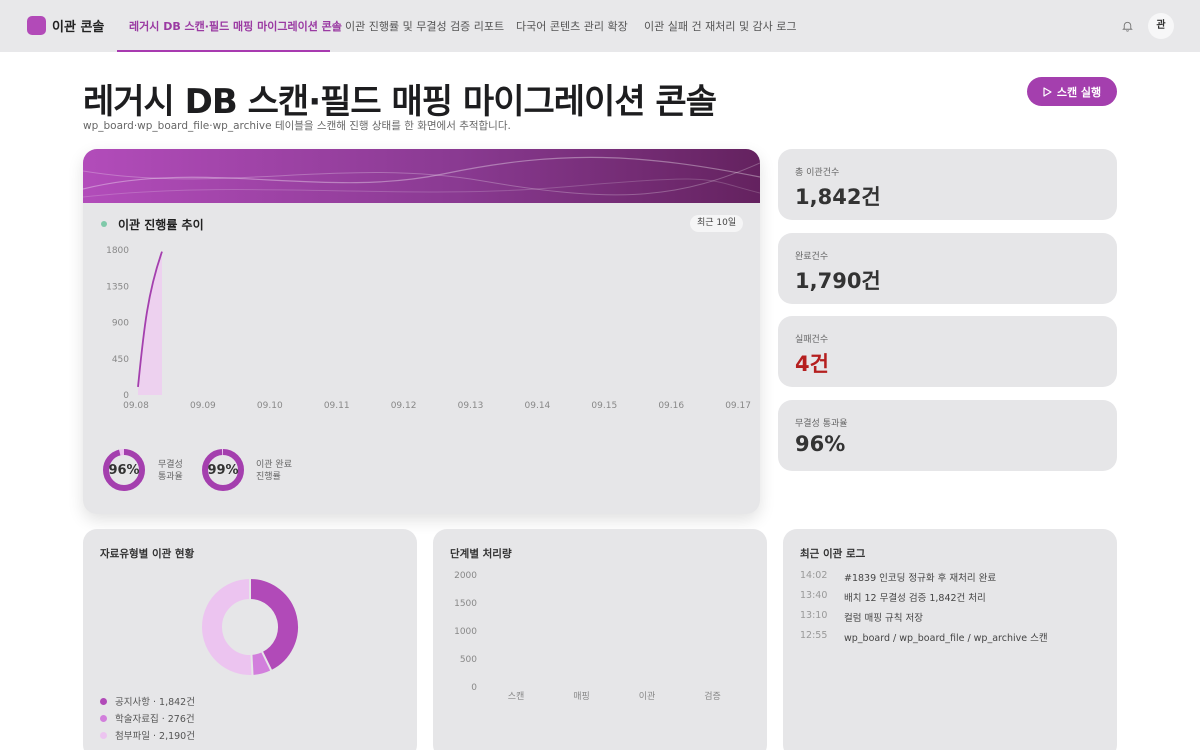 This screenshot has width=1200, height=750. I want to click on y-tick-label: 500, so click(468, 660).